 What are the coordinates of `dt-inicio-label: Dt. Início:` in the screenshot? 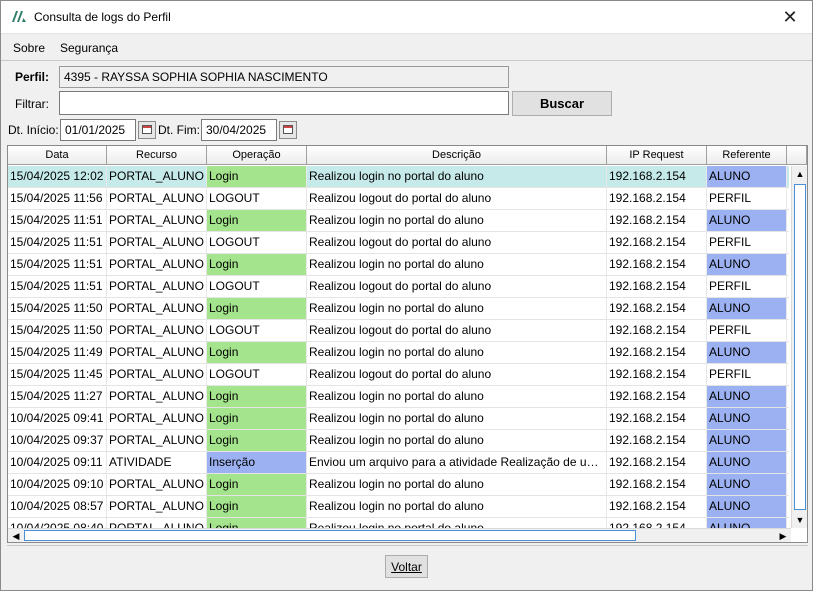 It's located at (33, 130).